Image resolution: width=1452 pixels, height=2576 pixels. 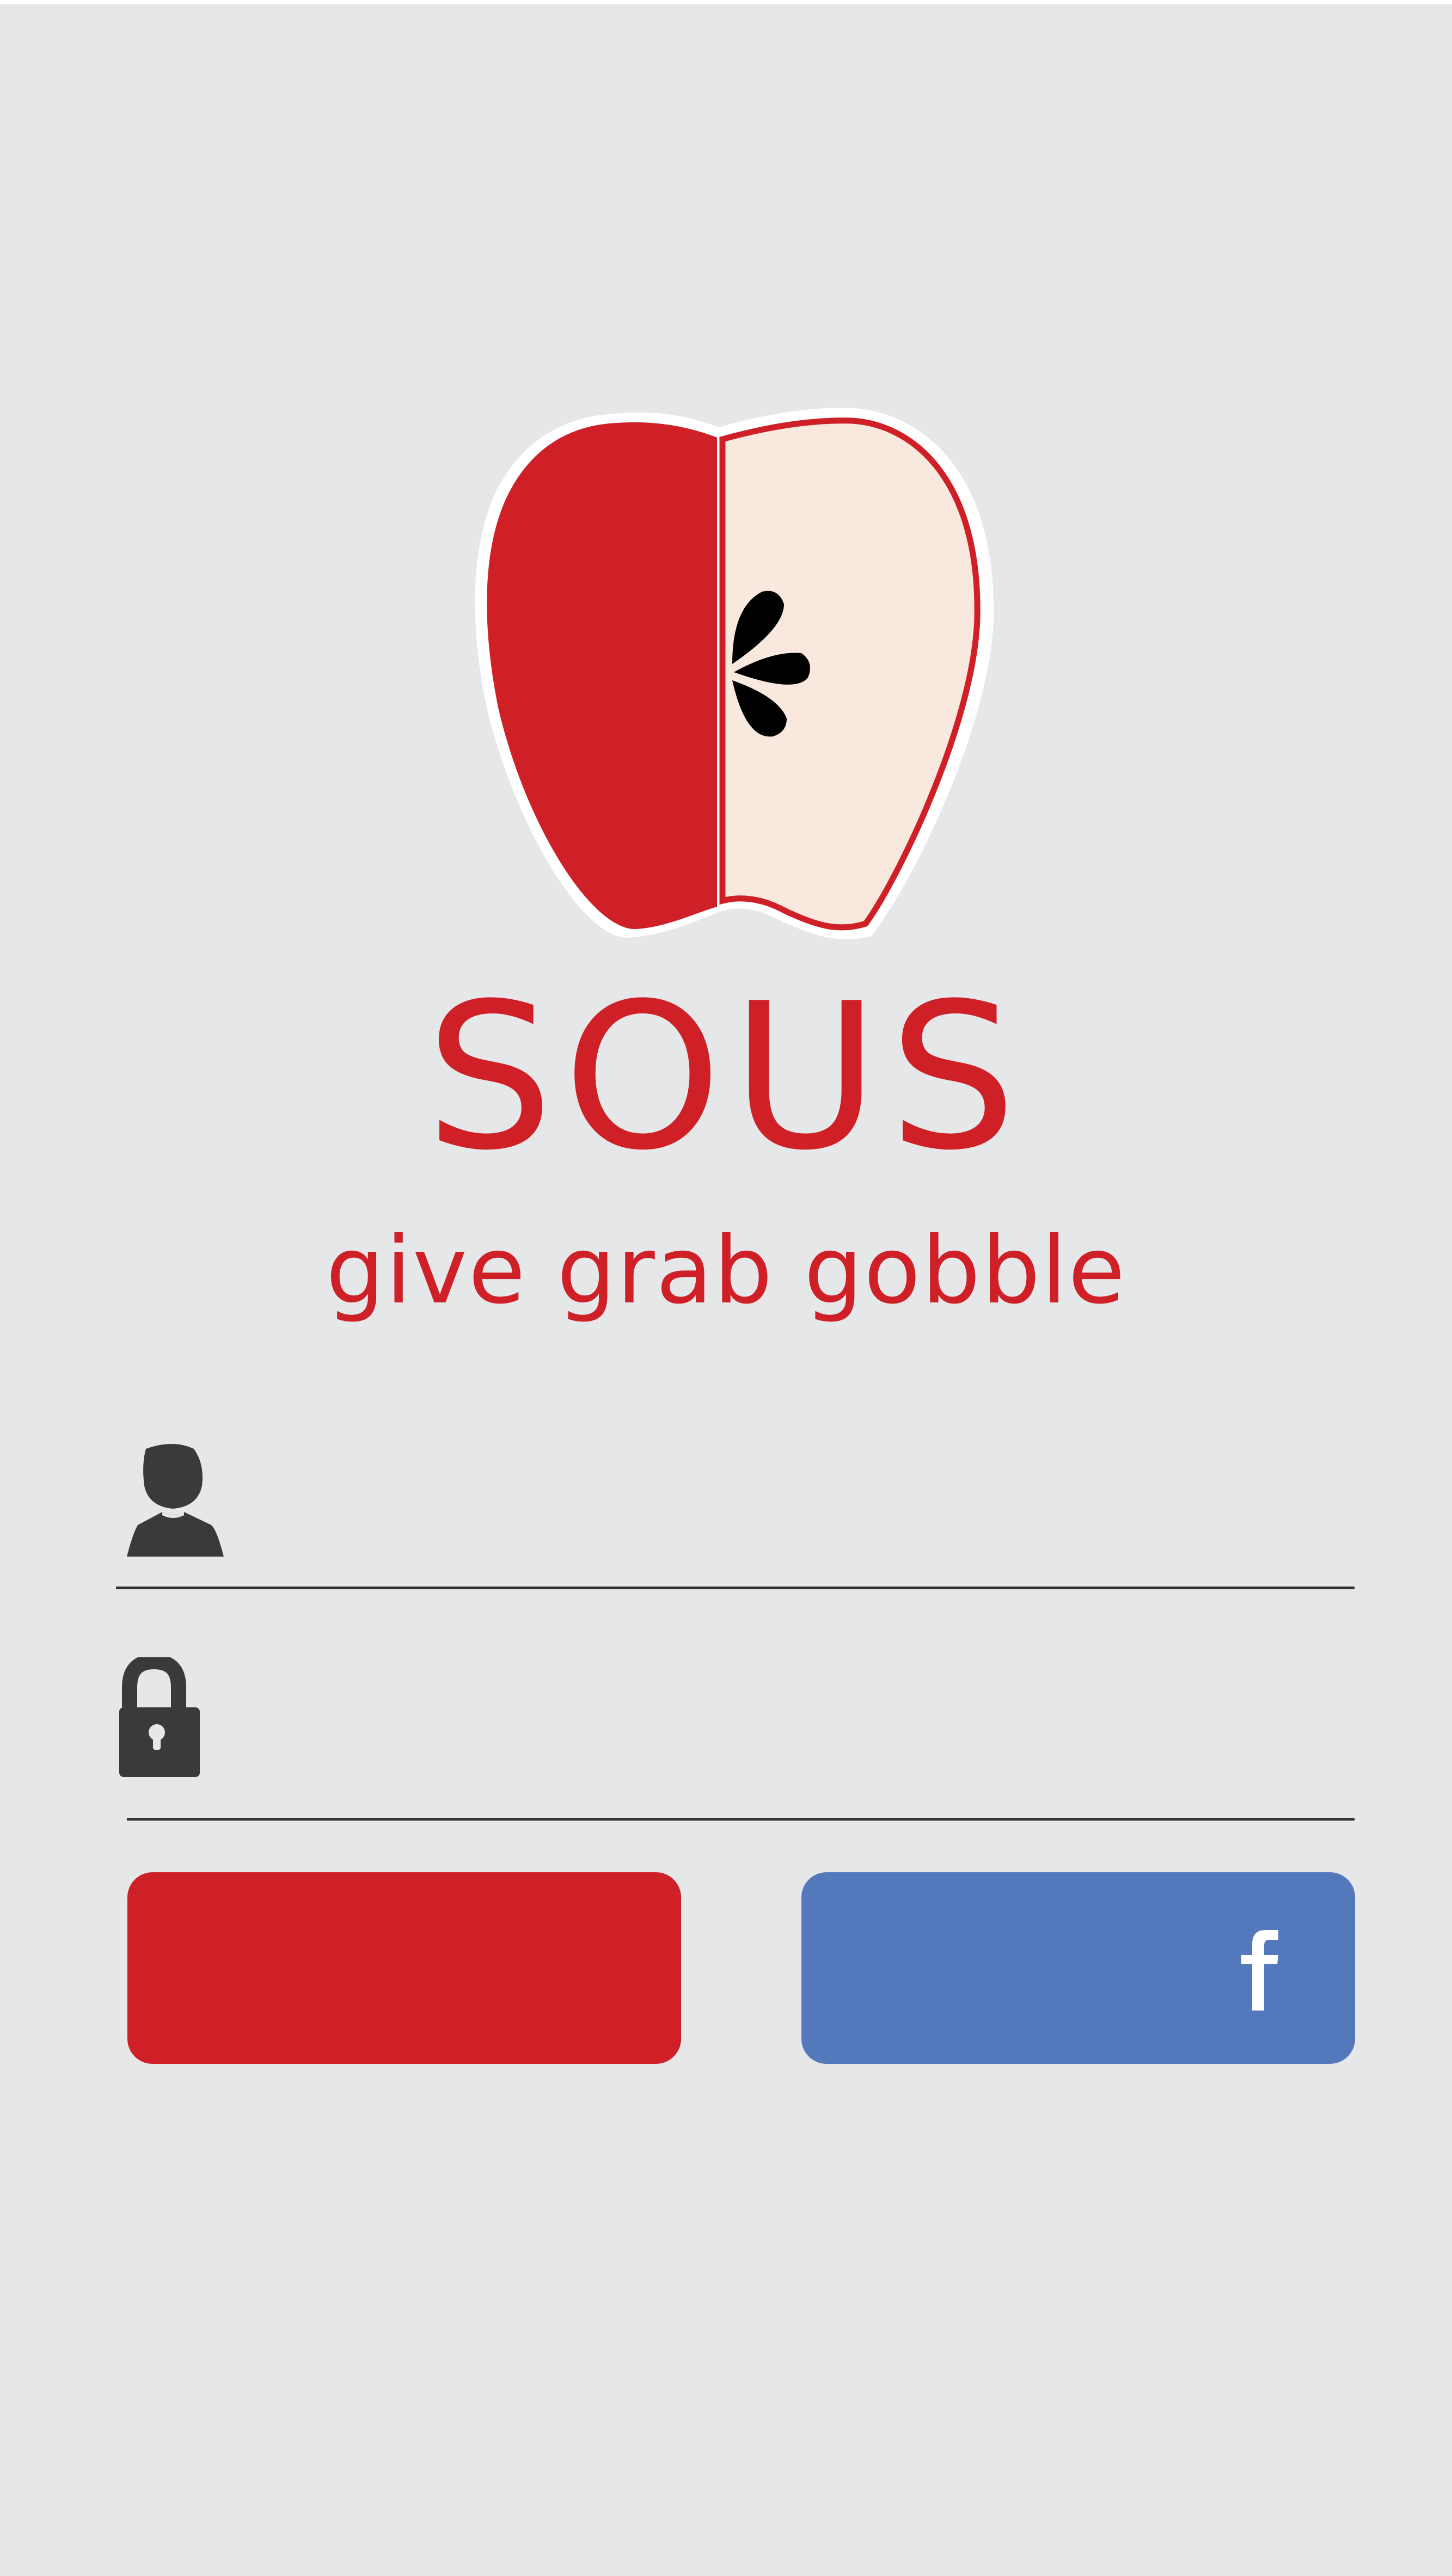 What do you see at coordinates (1078, 1968) in the screenshot?
I see `facebook-login-button` at bounding box center [1078, 1968].